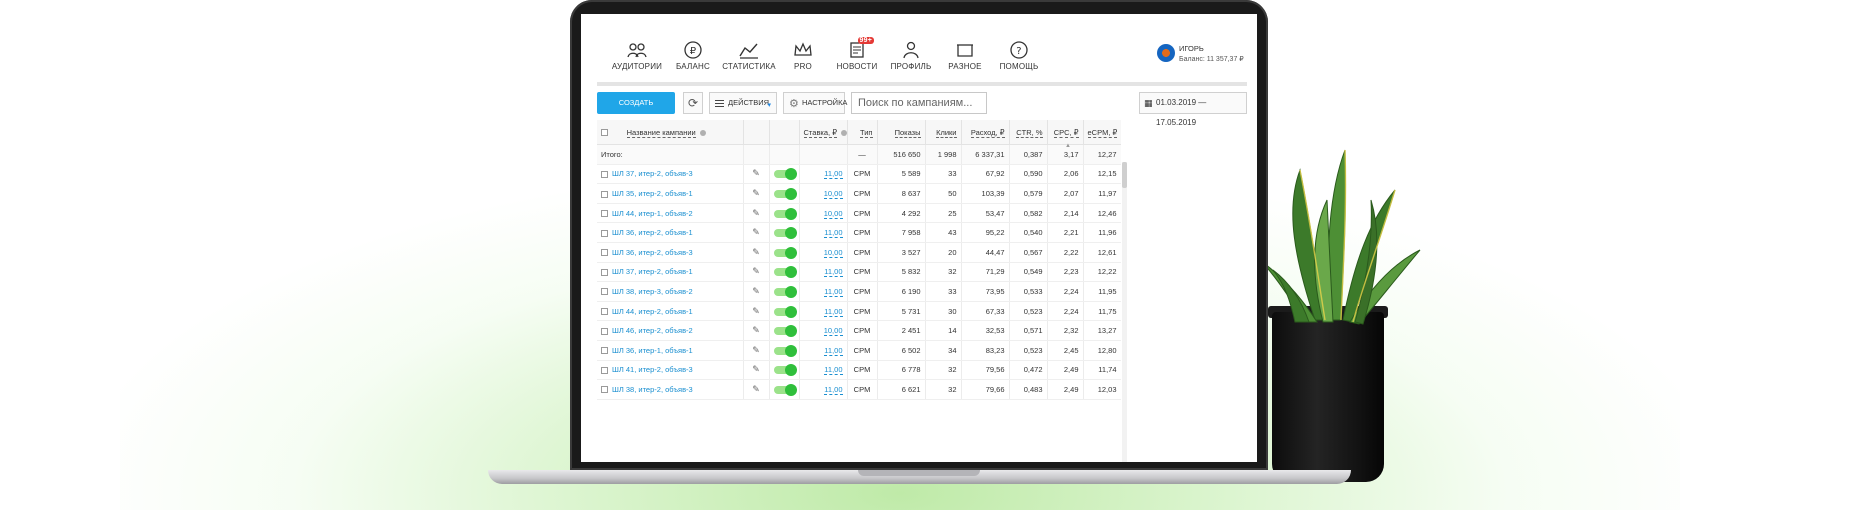 This screenshot has width=1869, height=510. I want to click on col-spend-header: Расход, ₽, so click(985, 132).